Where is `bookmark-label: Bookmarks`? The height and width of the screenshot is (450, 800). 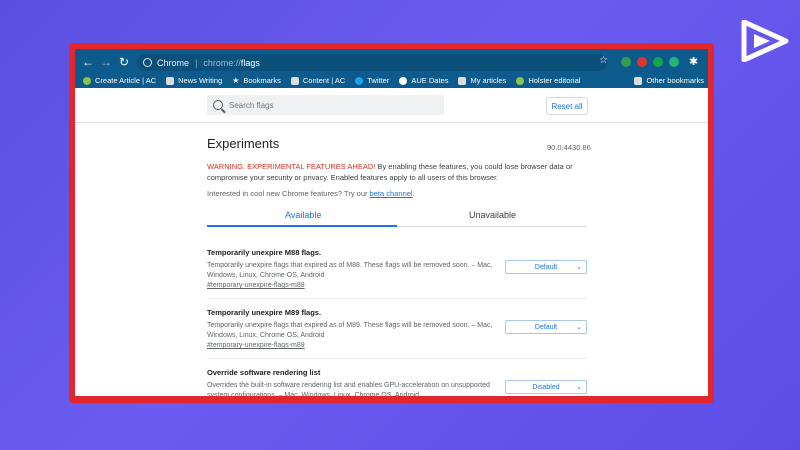 bookmark-label: Bookmarks is located at coordinates (262, 80).